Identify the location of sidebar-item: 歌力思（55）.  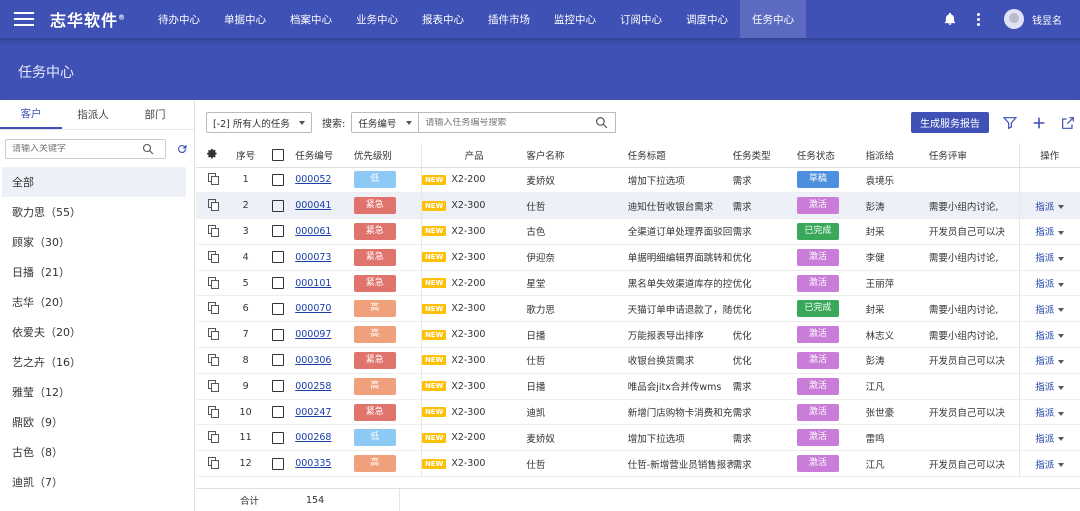
(94, 212).